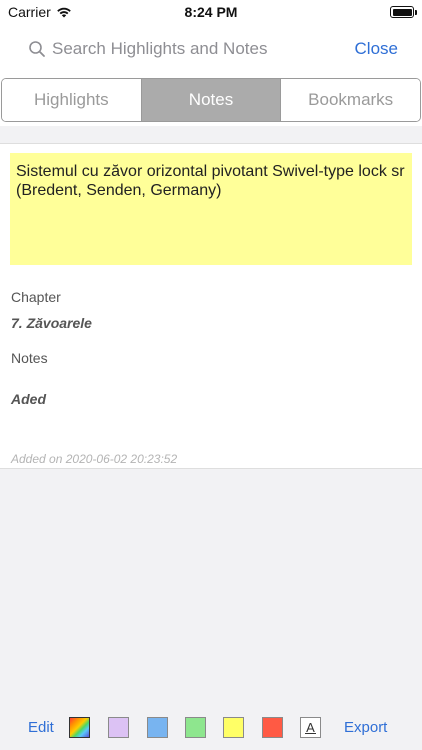 Image resolution: width=422 pixels, height=750 pixels. I want to click on battery-icon, so click(403, 12).